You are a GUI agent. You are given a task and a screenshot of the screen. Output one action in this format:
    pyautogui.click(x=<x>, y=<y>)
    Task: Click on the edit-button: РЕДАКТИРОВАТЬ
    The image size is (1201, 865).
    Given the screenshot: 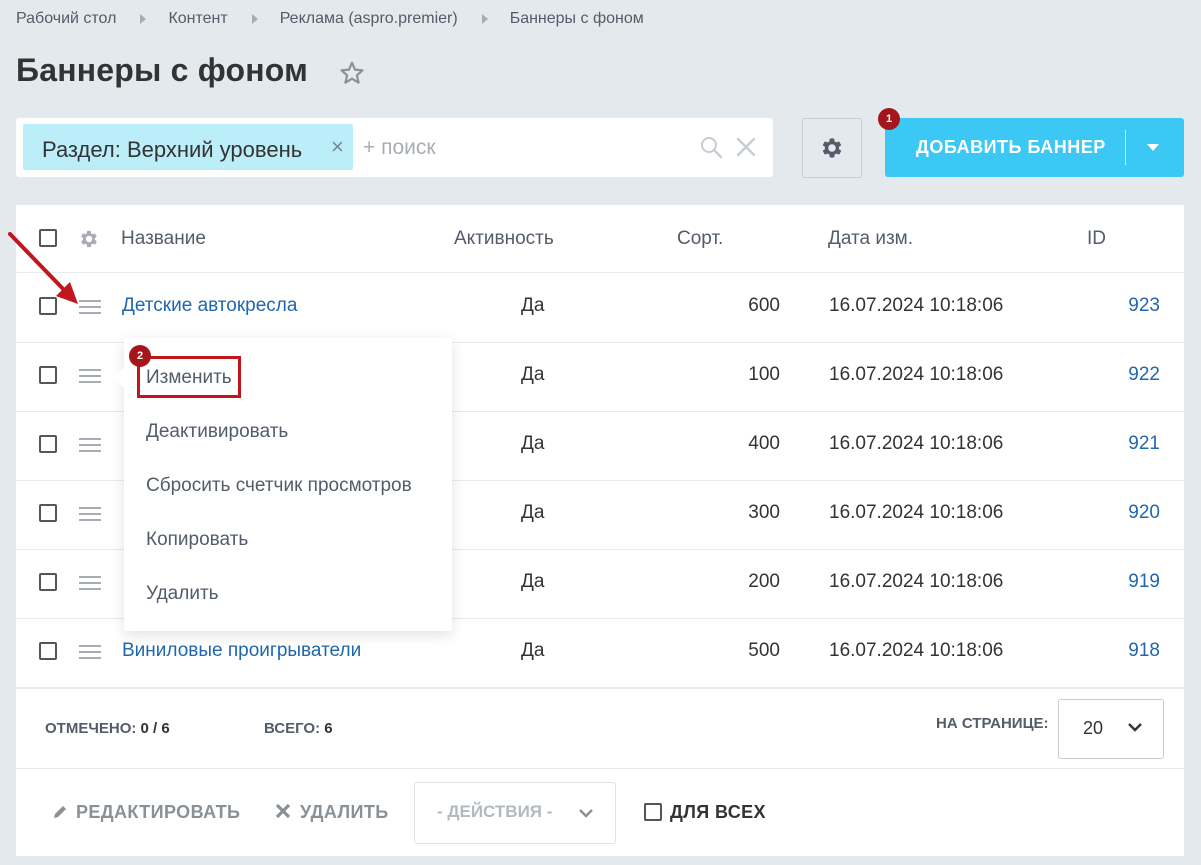 What is the action you would take?
    pyautogui.click(x=146, y=812)
    